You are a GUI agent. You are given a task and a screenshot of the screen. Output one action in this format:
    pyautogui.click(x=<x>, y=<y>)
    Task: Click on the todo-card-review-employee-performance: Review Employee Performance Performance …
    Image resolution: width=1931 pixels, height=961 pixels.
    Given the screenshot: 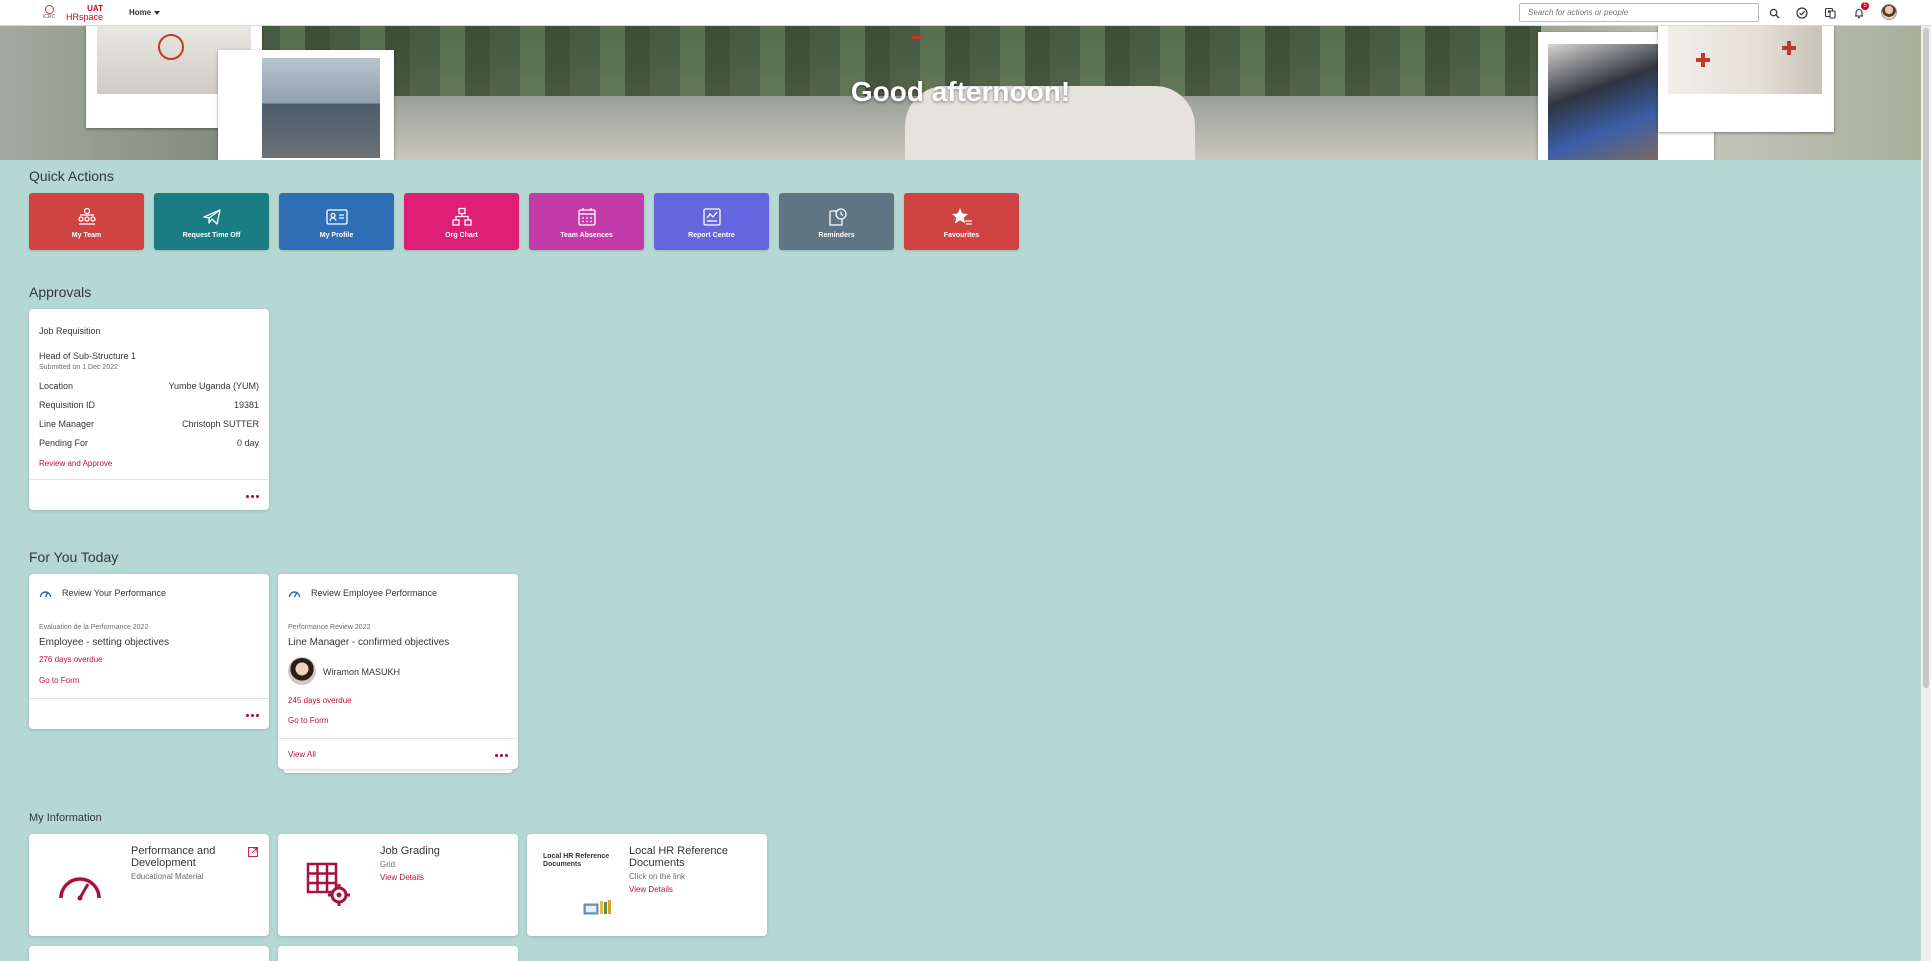 What is the action you would take?
    pyautogui.click(x=398, y=671)
    